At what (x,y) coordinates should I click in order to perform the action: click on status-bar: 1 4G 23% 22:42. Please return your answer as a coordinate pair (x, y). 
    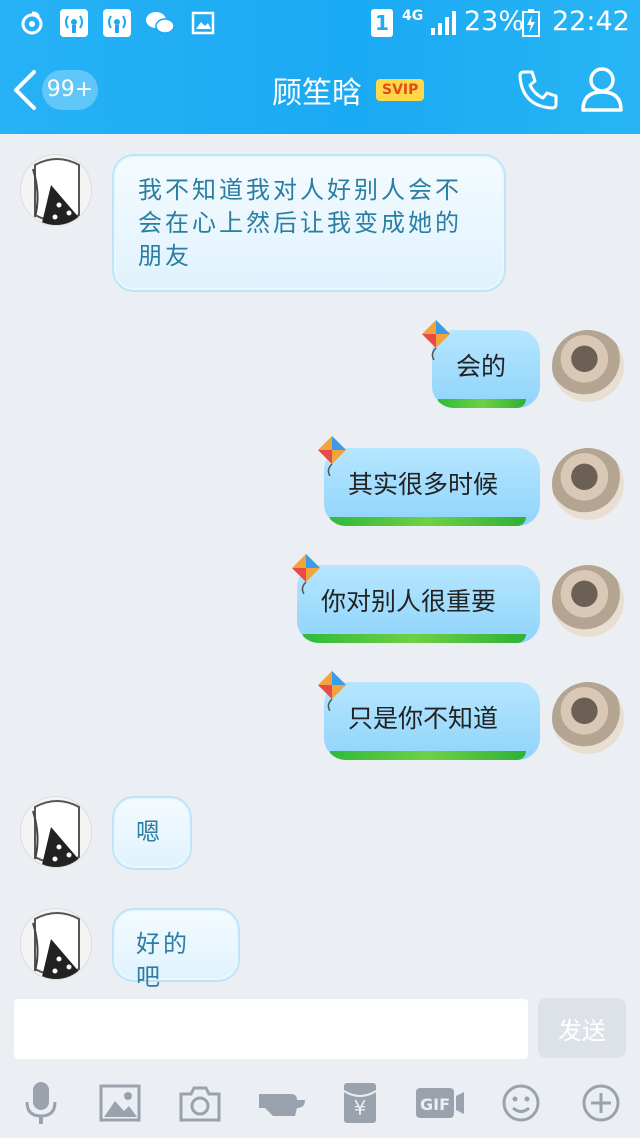
    Looking at the image, I should click on (320, 23).